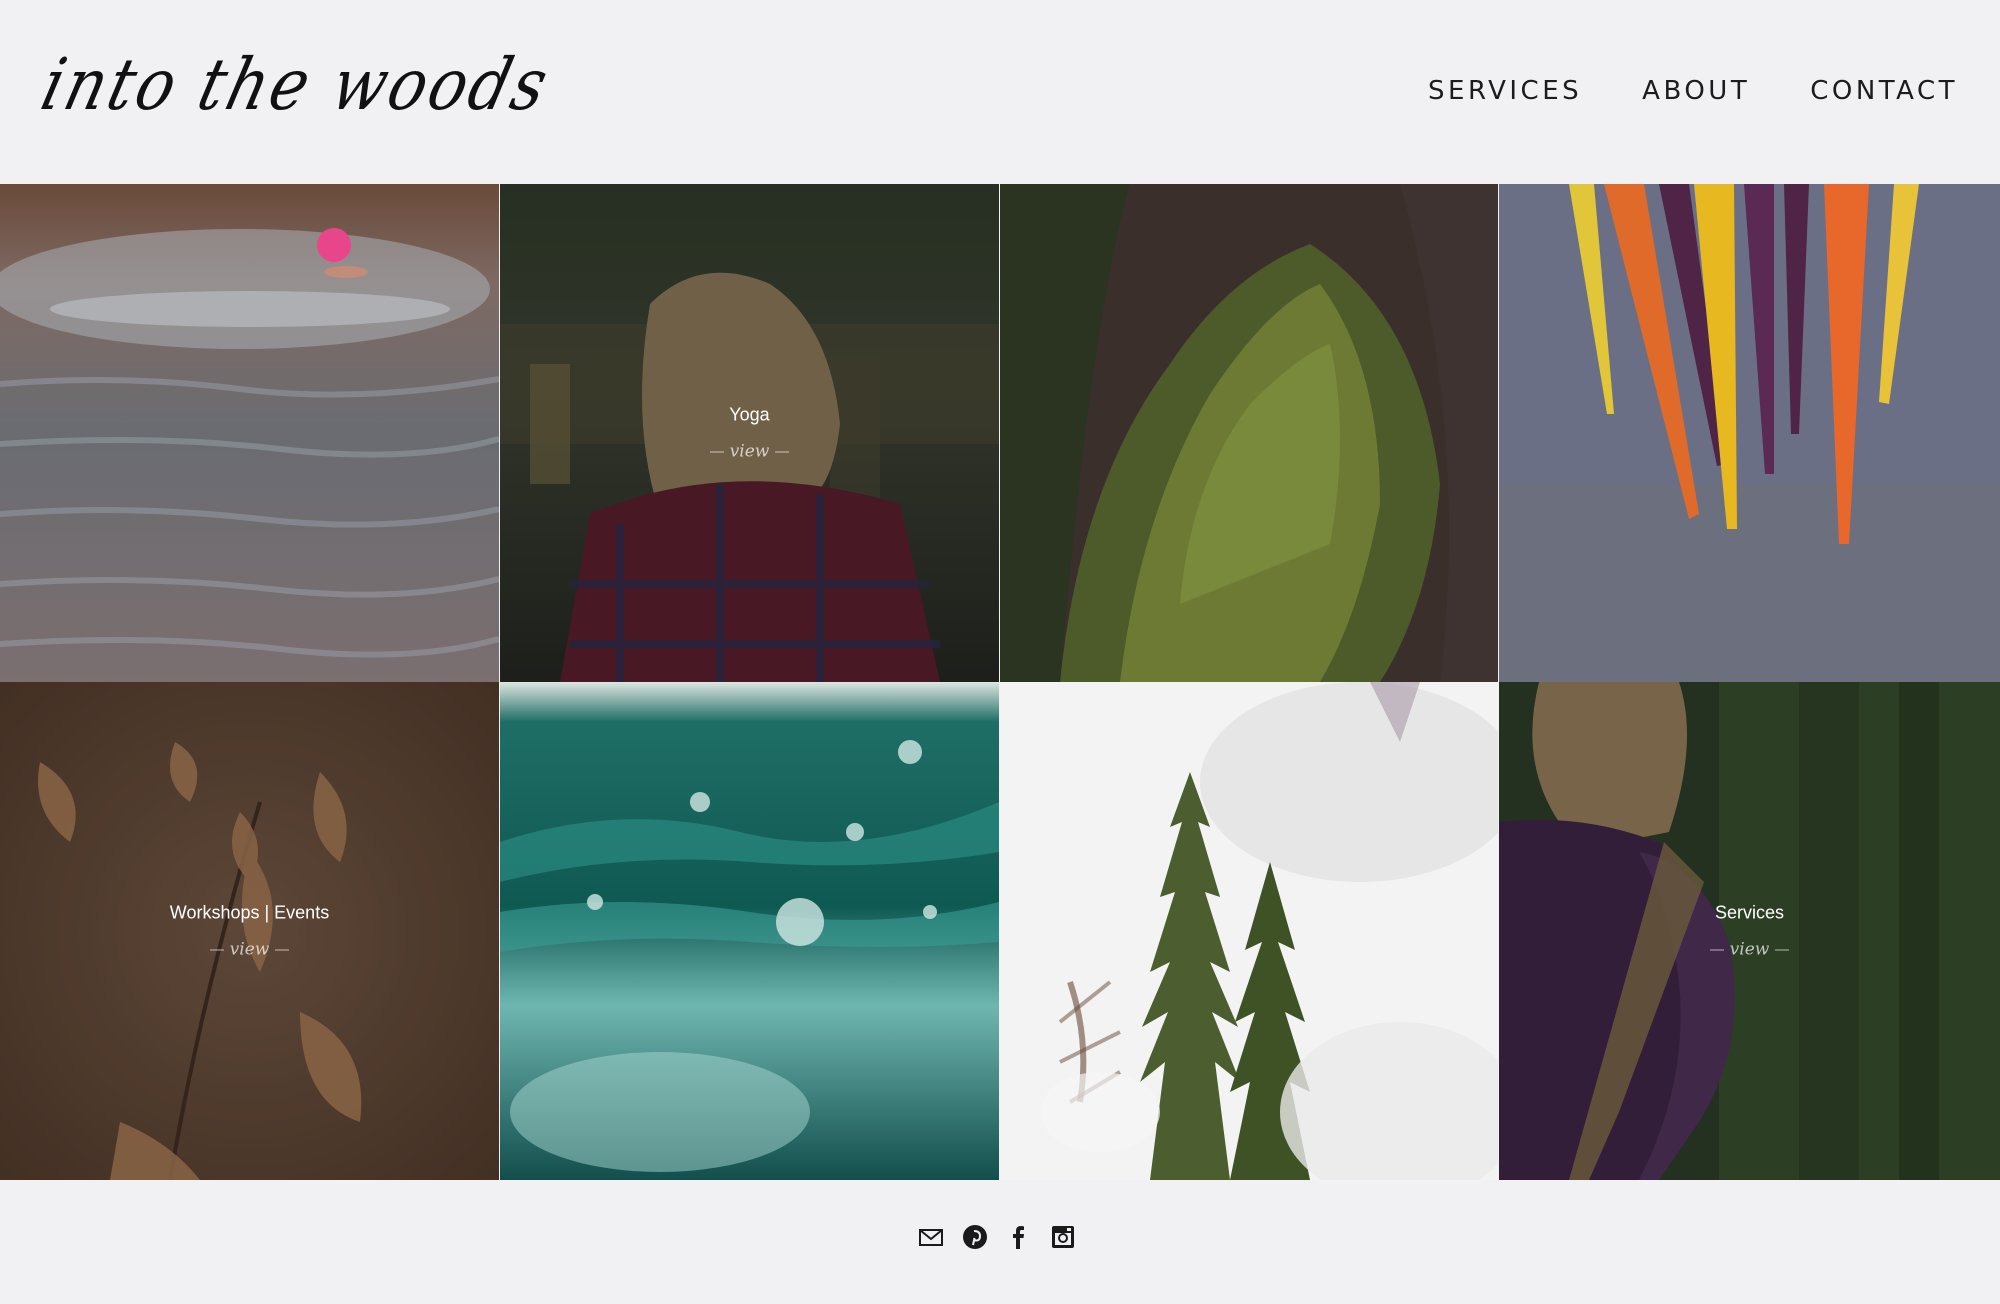  Describe the element at coordinates (296, 85) in the screenshot. I see `site-logo: into the woods` at that location.